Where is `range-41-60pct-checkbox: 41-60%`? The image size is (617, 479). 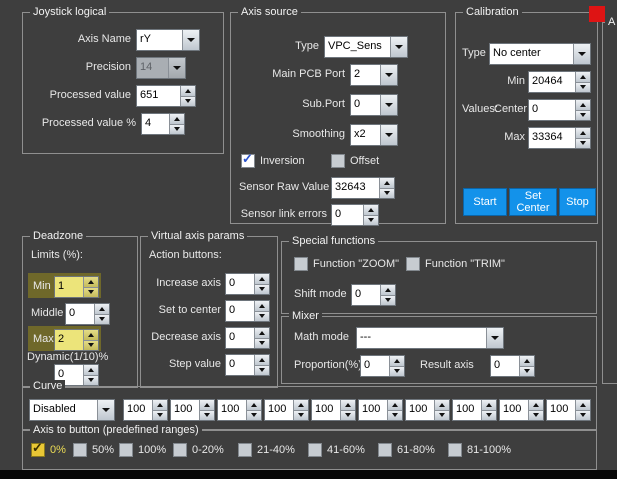 range-41-60pct-checkbox: 41-60% is located at coordinates (336, 450).